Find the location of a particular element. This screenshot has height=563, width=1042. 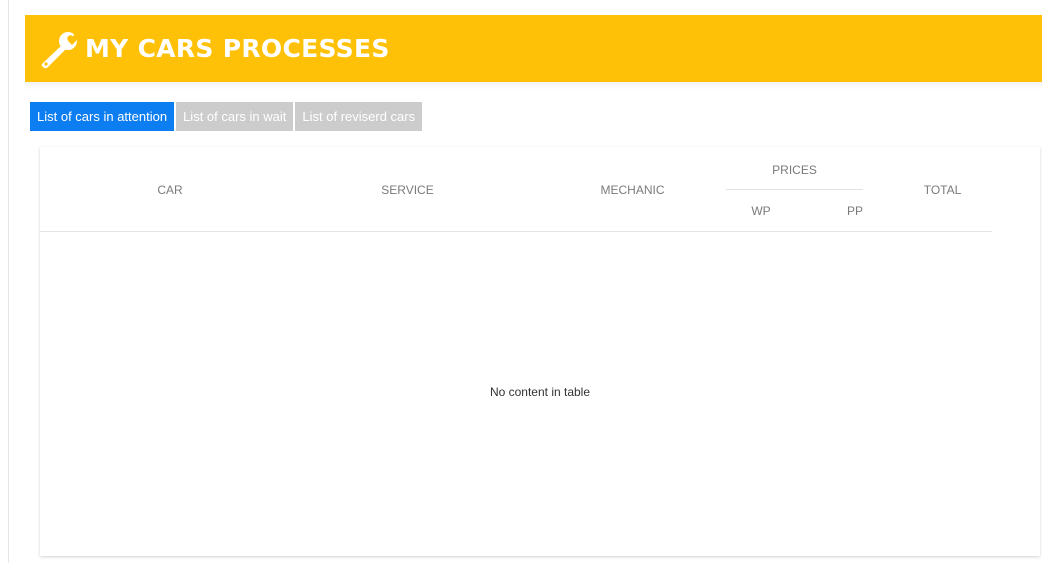

tab-cars-in-wait: List of cars in wait is located at coordinates (235, 116).